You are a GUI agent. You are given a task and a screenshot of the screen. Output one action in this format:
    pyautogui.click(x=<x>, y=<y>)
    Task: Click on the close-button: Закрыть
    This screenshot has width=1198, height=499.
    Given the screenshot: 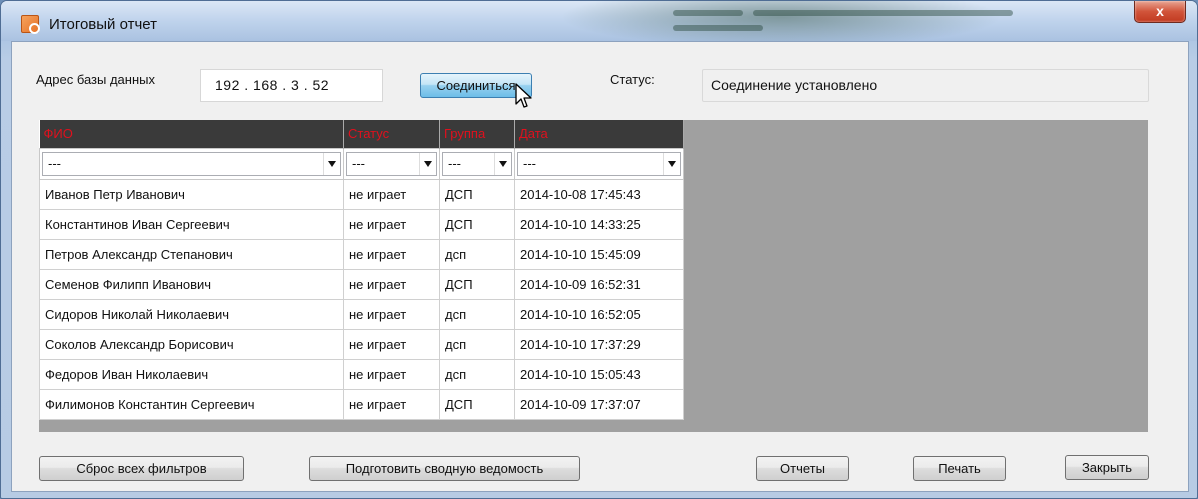 What is the action you would take?
    pyautogui.click(x=1107, y=467)
    